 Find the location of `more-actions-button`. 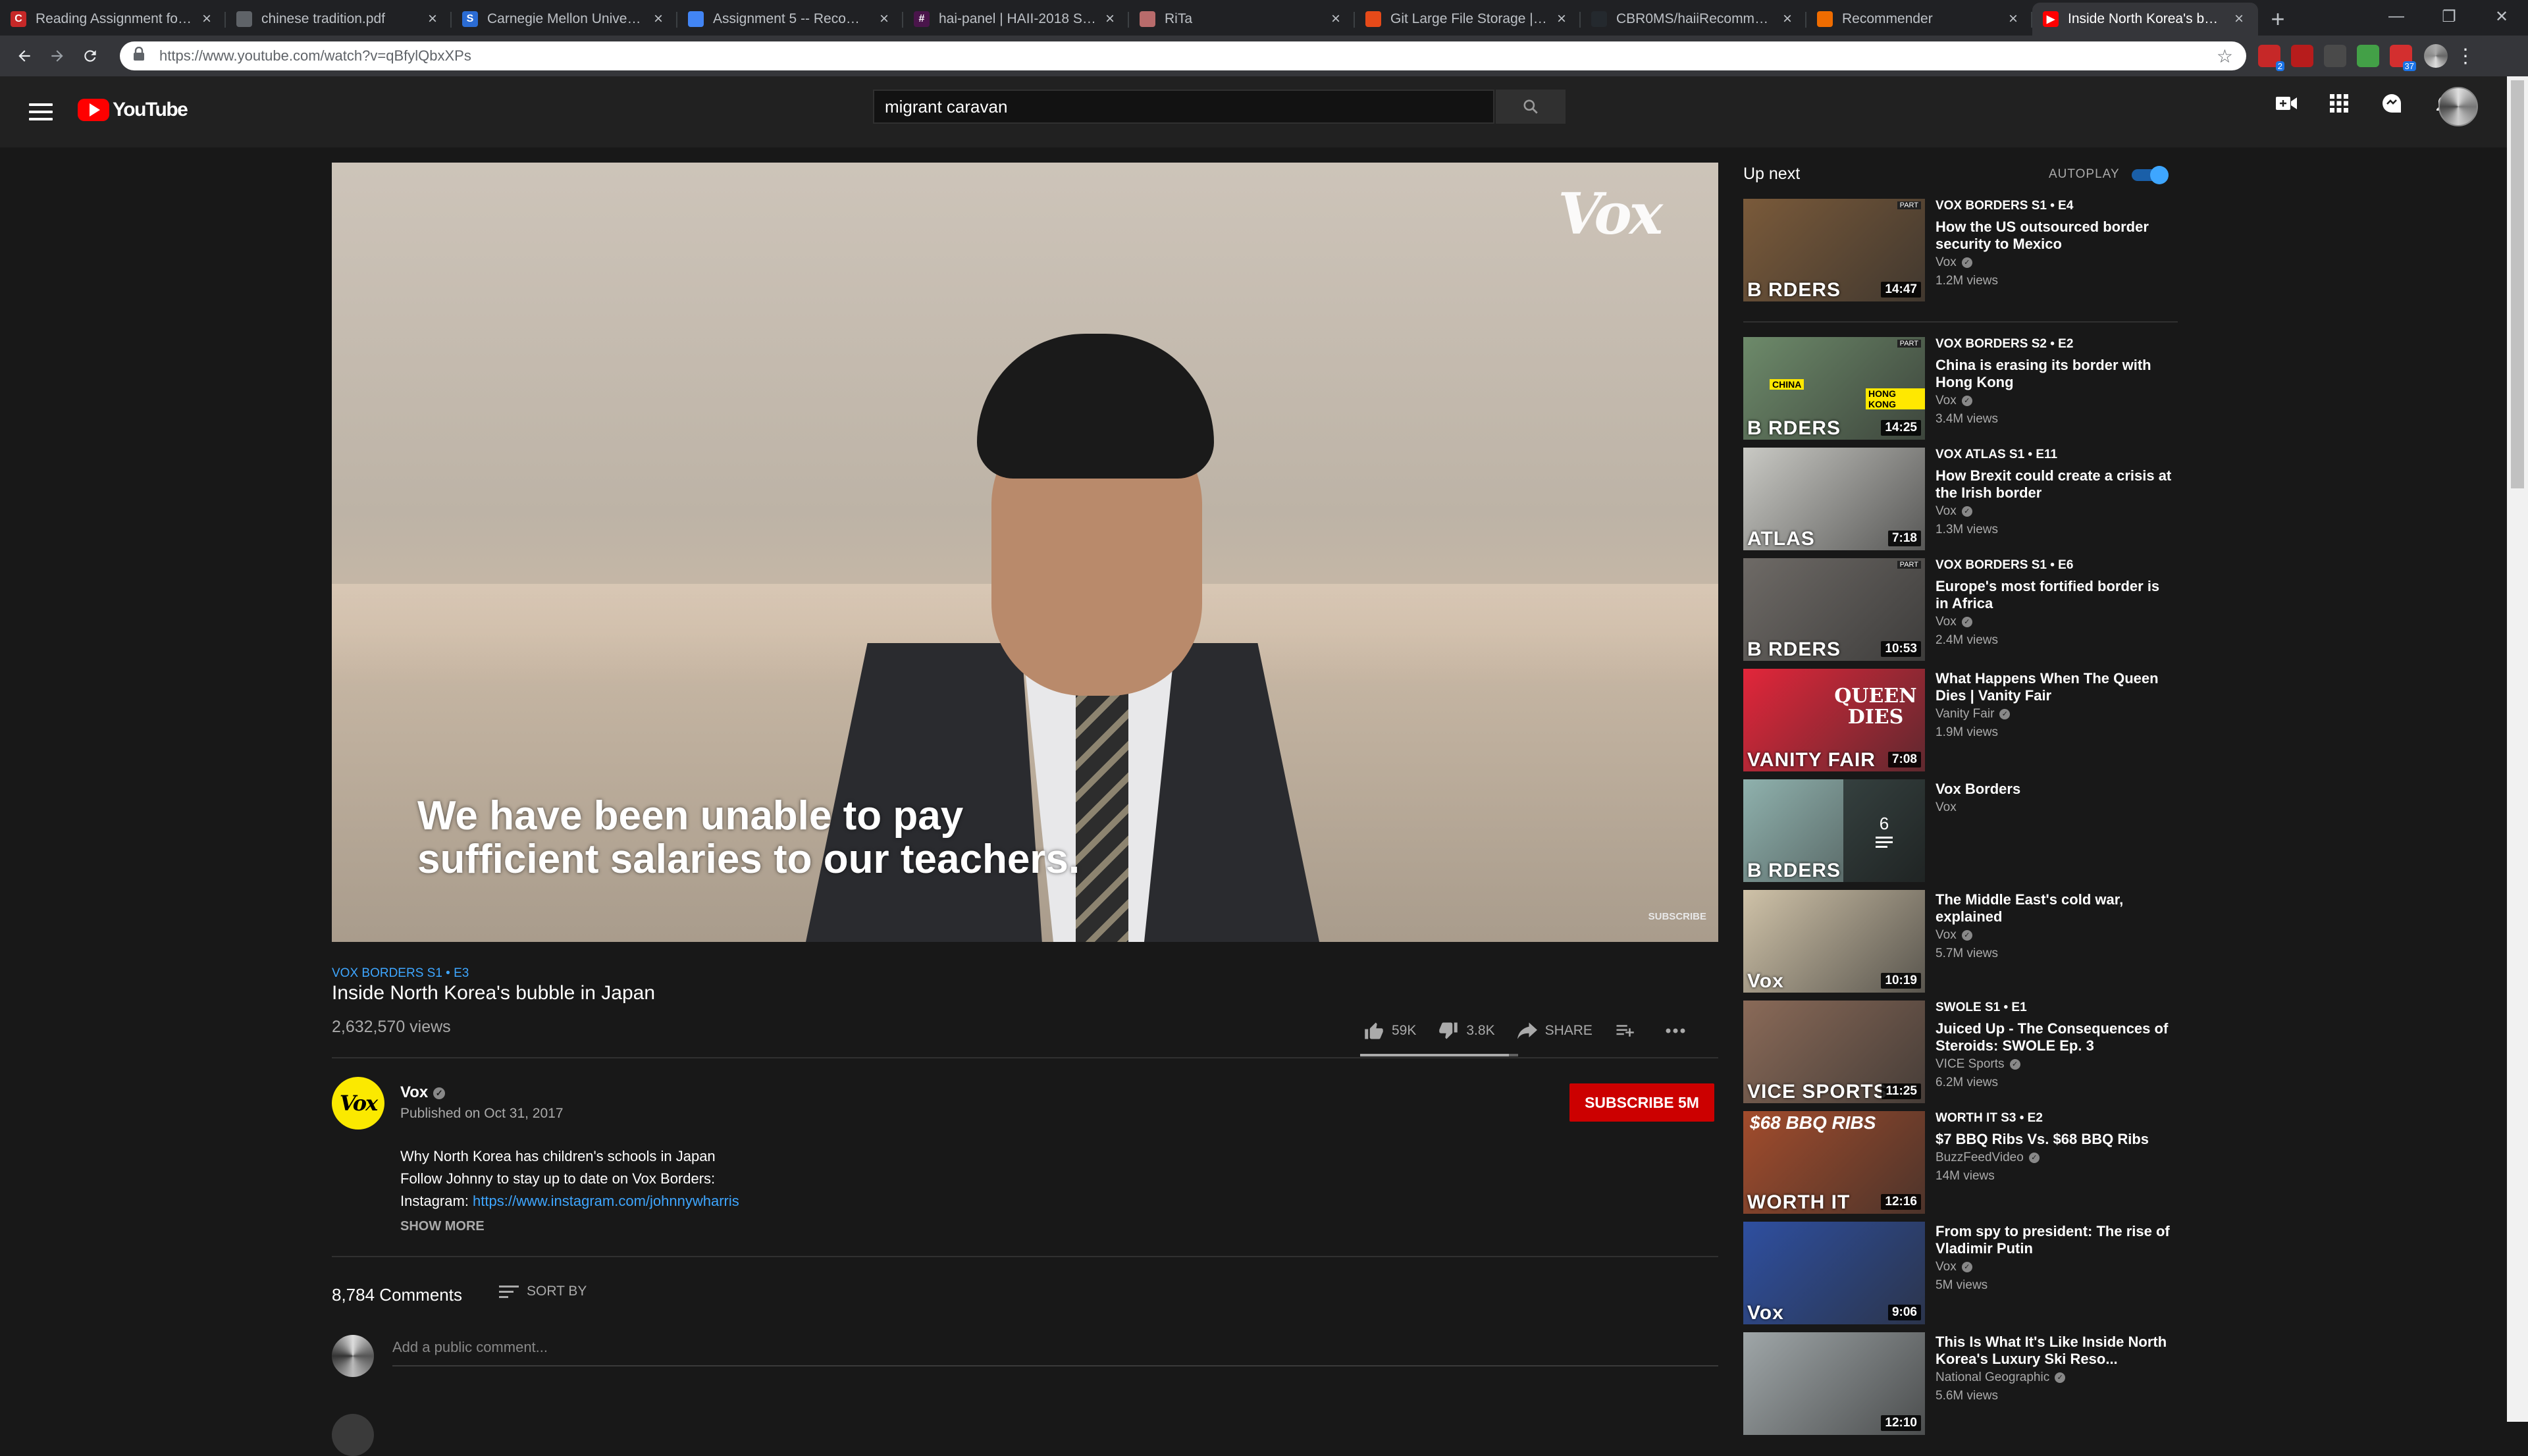

more-actions-button is located at coordinates (1680, 1030).